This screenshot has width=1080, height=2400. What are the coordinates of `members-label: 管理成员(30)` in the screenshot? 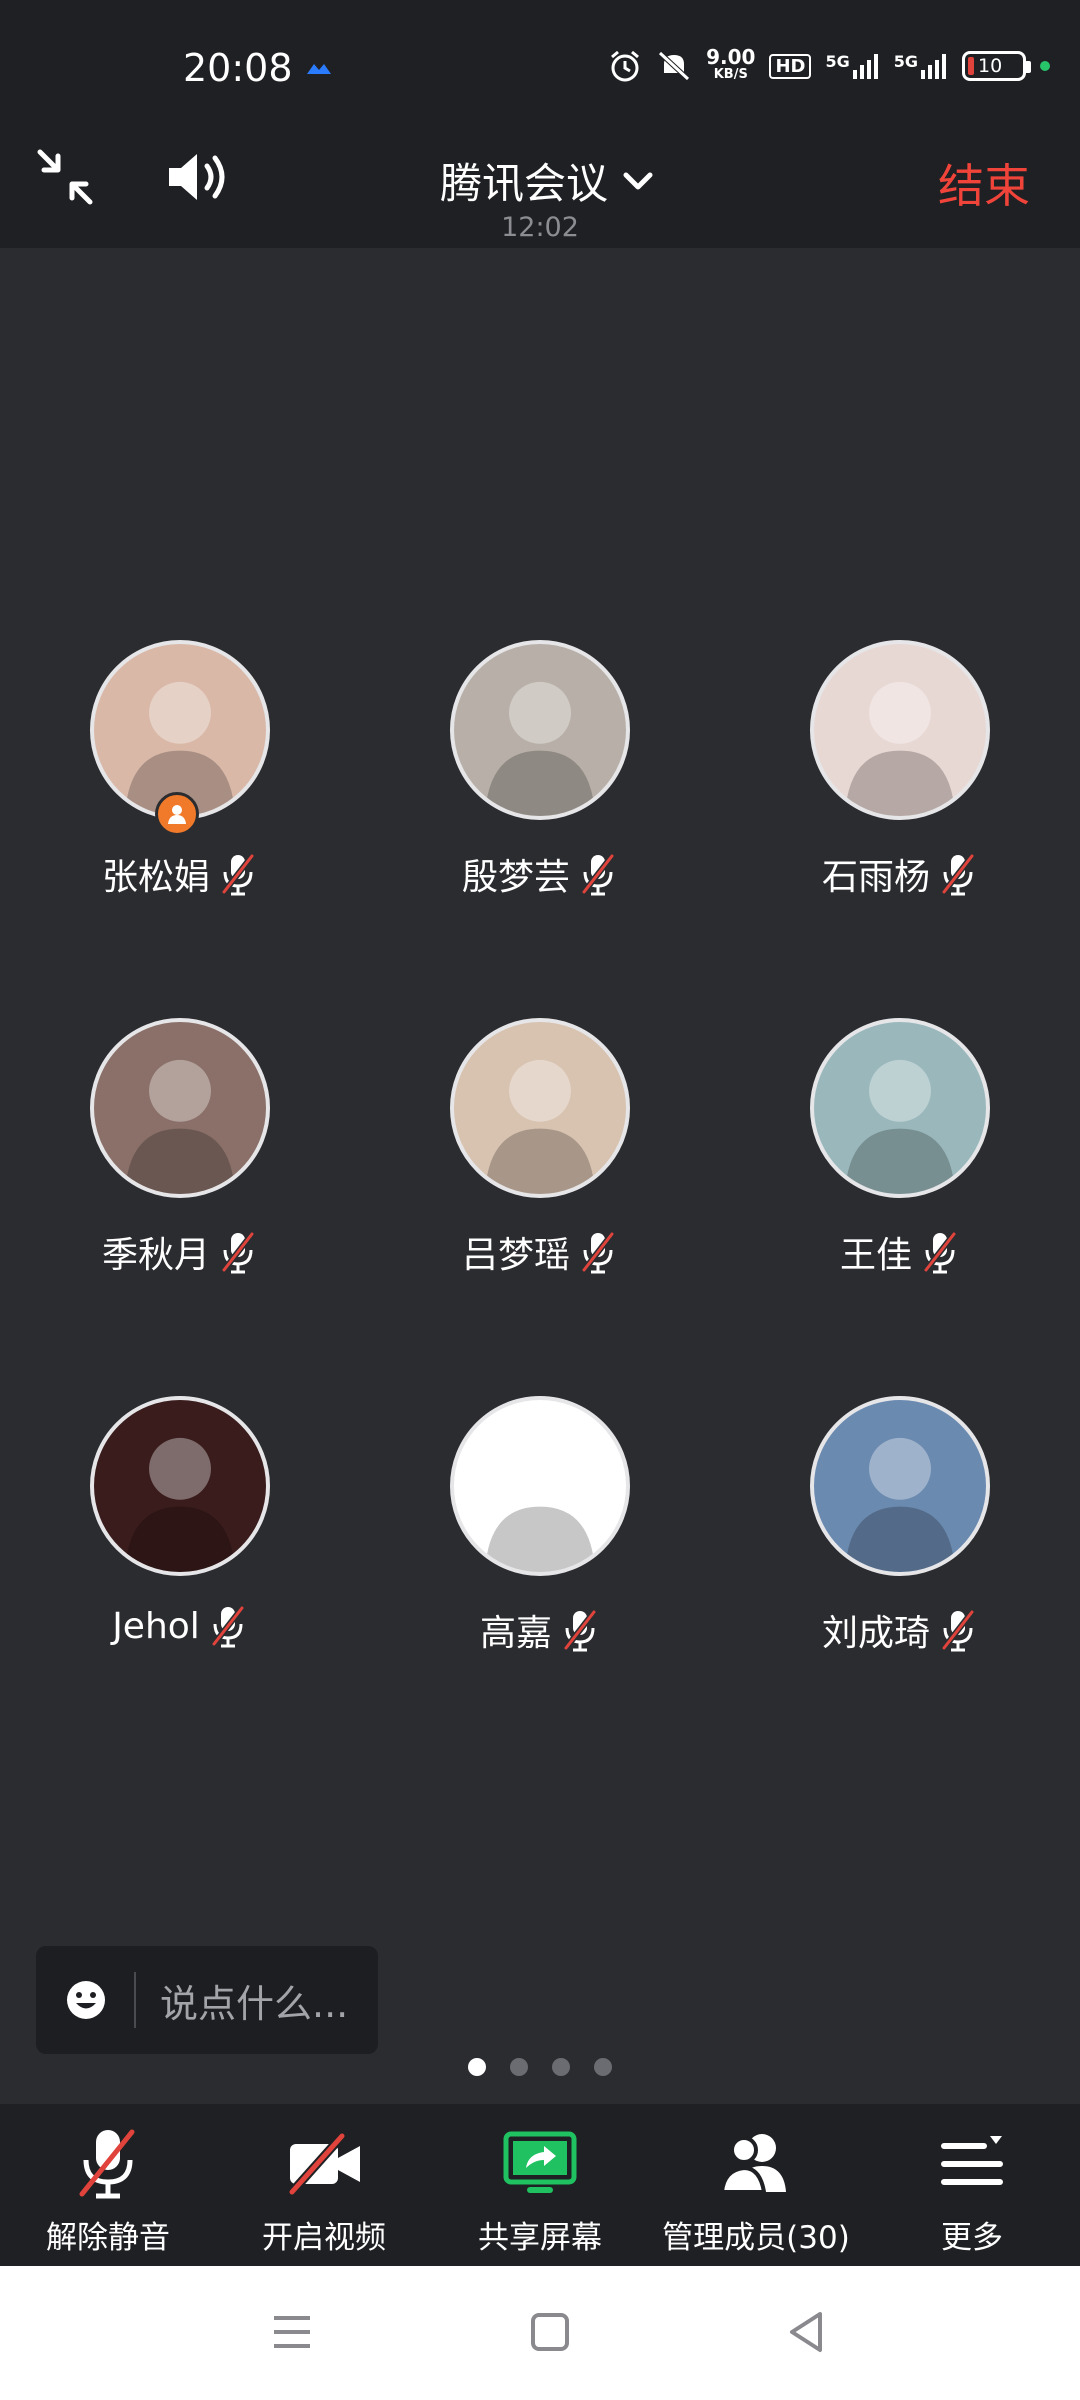 It's located at (756, 2238).